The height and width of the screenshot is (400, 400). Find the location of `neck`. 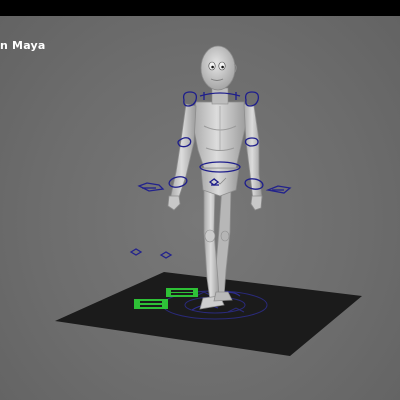

neck is located at coordinates (220, 96).